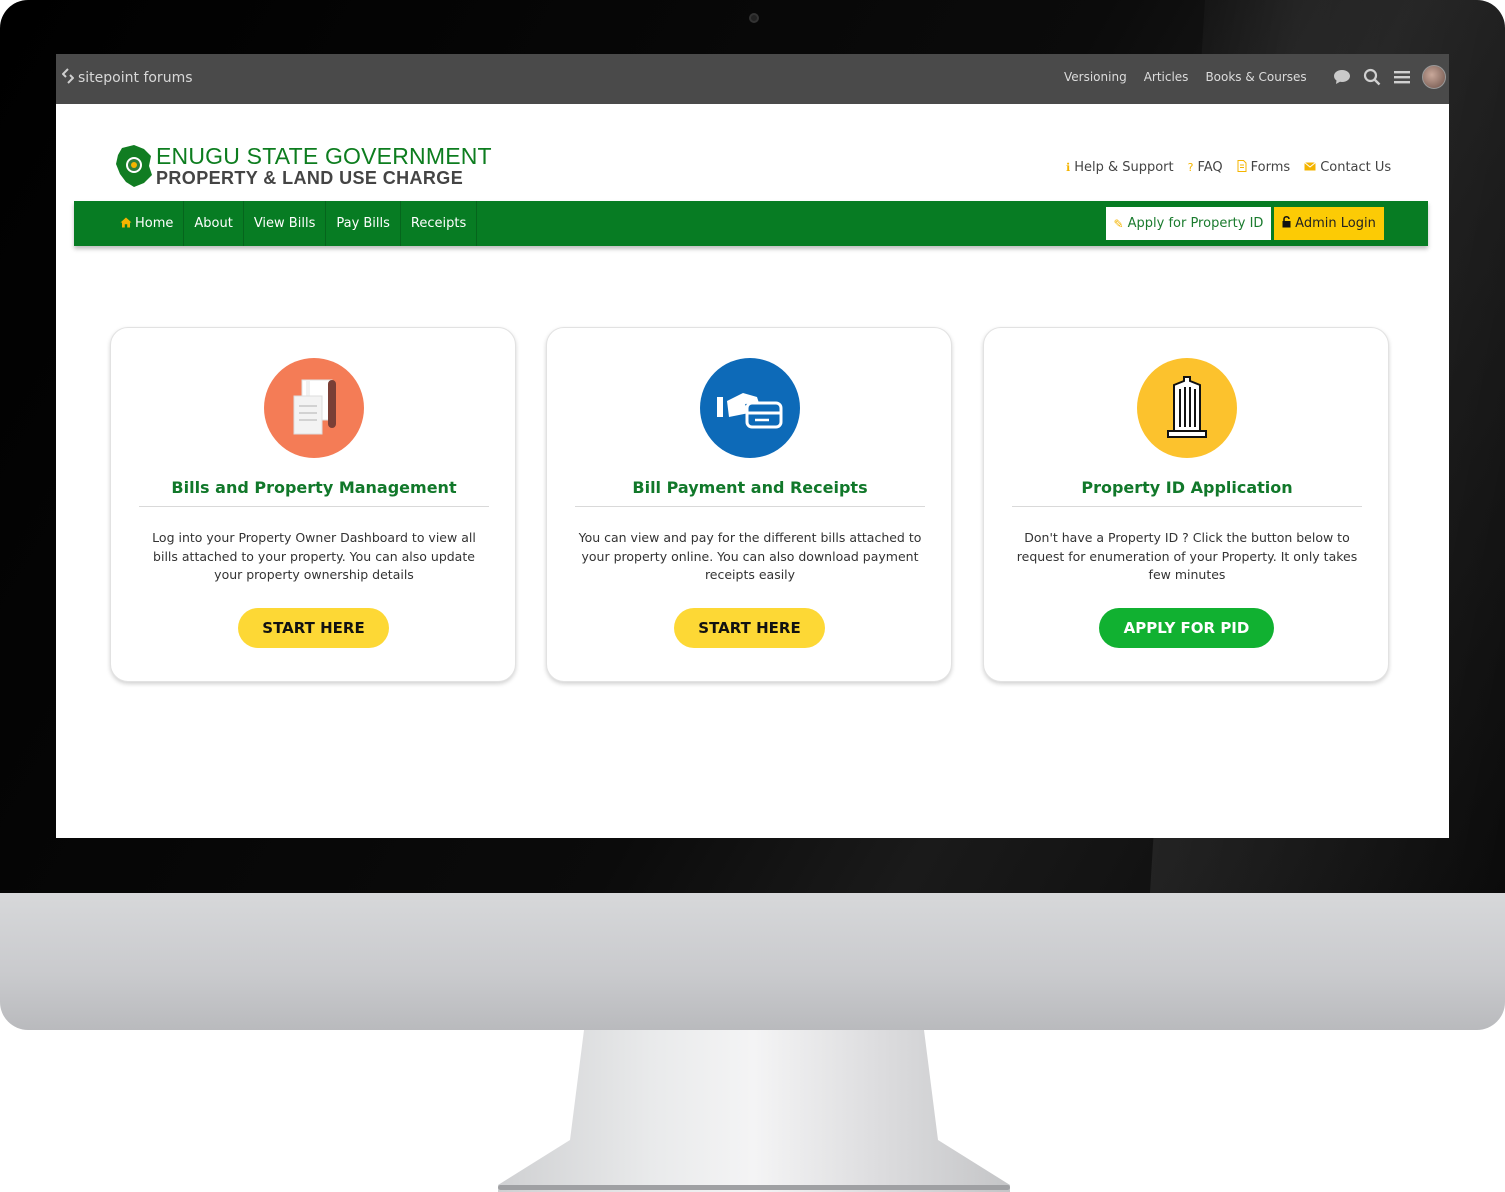  Describe the element at coordinates (1228, 167) in the screenshot. I see `utility-links: ℹ Help & Support ? FAQ Forms Contact Us` at that location.